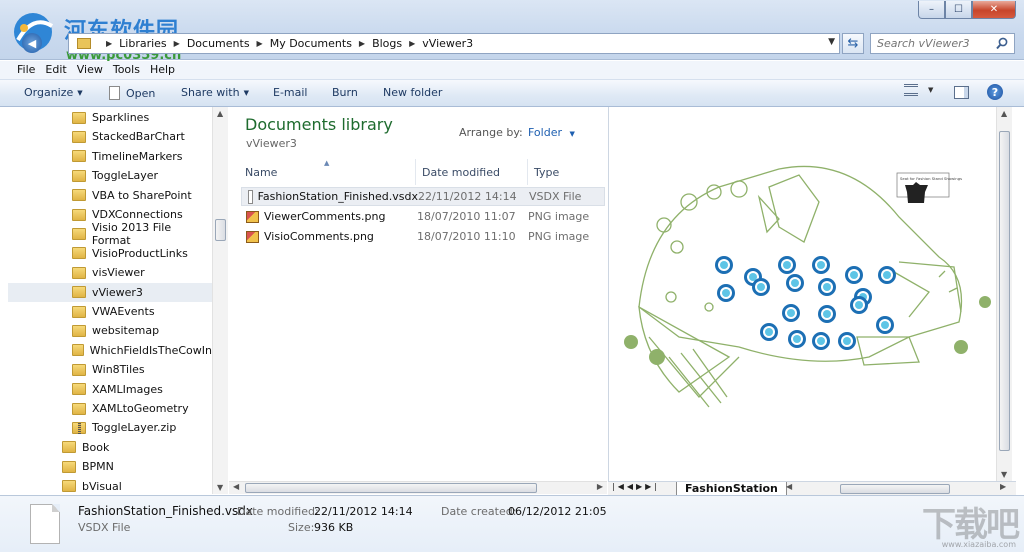 The image size is (1024, 552). Describe the element at coordinates (831, 42) in the screenshot. I see `chevron-down-icon: ▼` at that location.